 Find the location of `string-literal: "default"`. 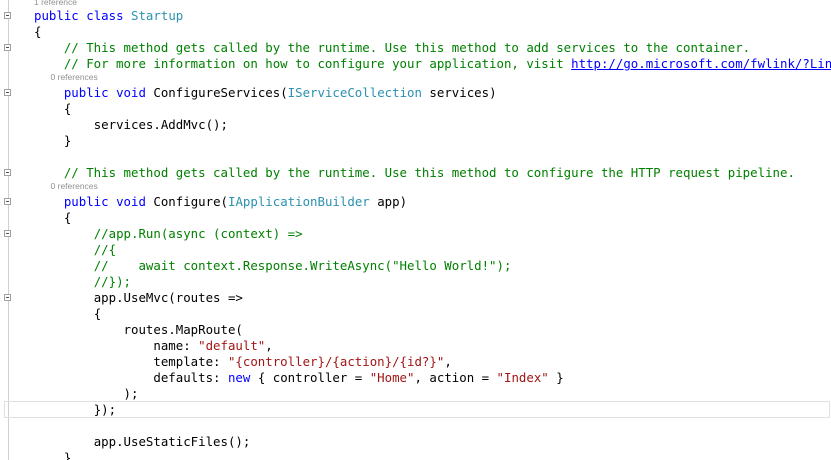

string-literal: "default" is located at coordinates (232, 345).